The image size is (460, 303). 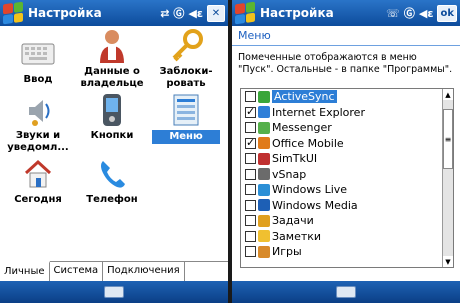 I want to click on settings-item-label: Меню, so click(x=186, y=137).